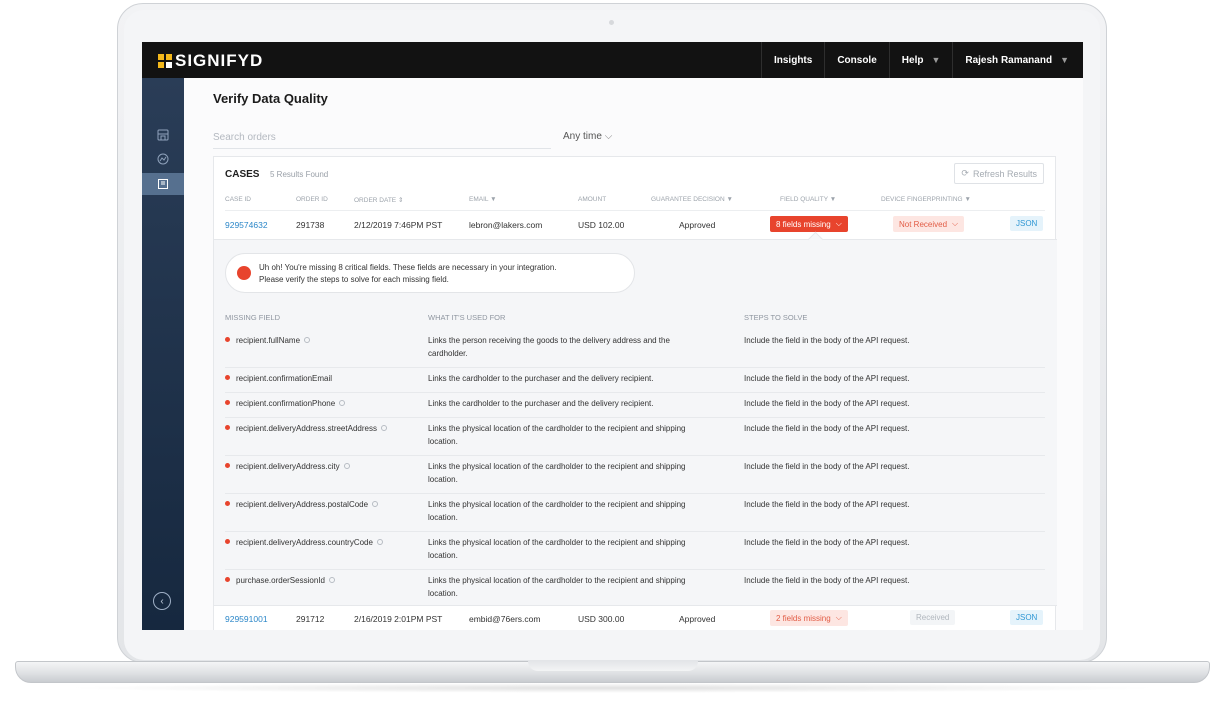 Image resolution: width=1225 pixels, height=710 pixels. Describe the element at coordinates (697, 619) in the screenshot. I see `guarantee-decision: Approved` at that location.